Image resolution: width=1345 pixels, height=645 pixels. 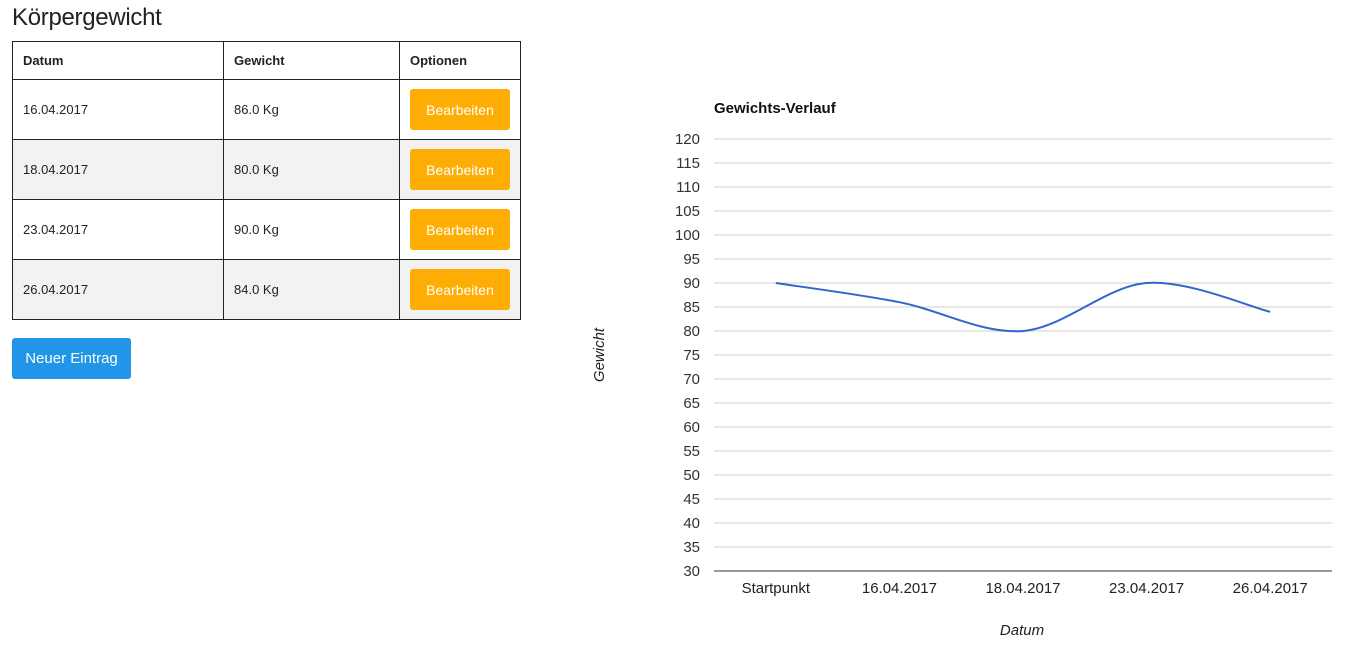 What do you see at coordinates (311, 289) in the screenshot?
I see `cell-gewicht: 84.0 Kg` at bounding box center [311, 289].